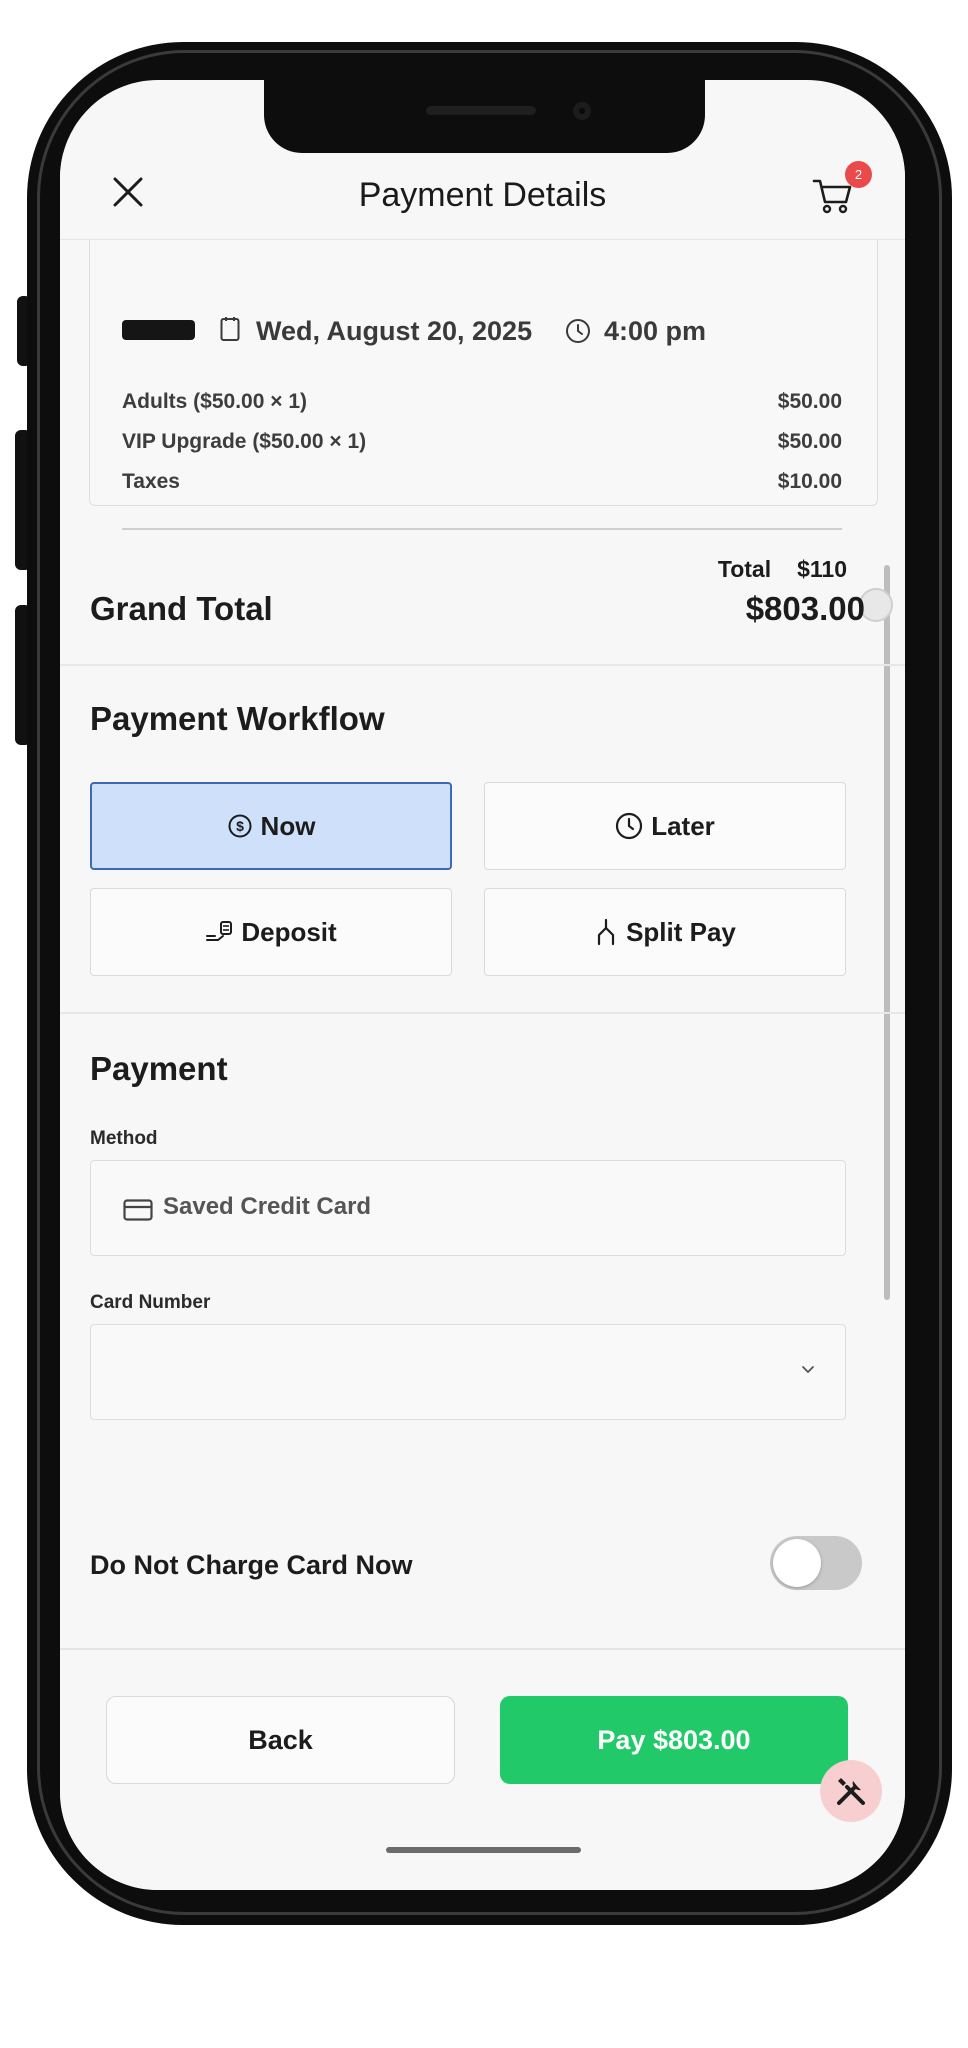 The image size is (968, 2048). Describe the element at coordinates (744, 569) in the screenshot. I see `total-label: Total` at that location.